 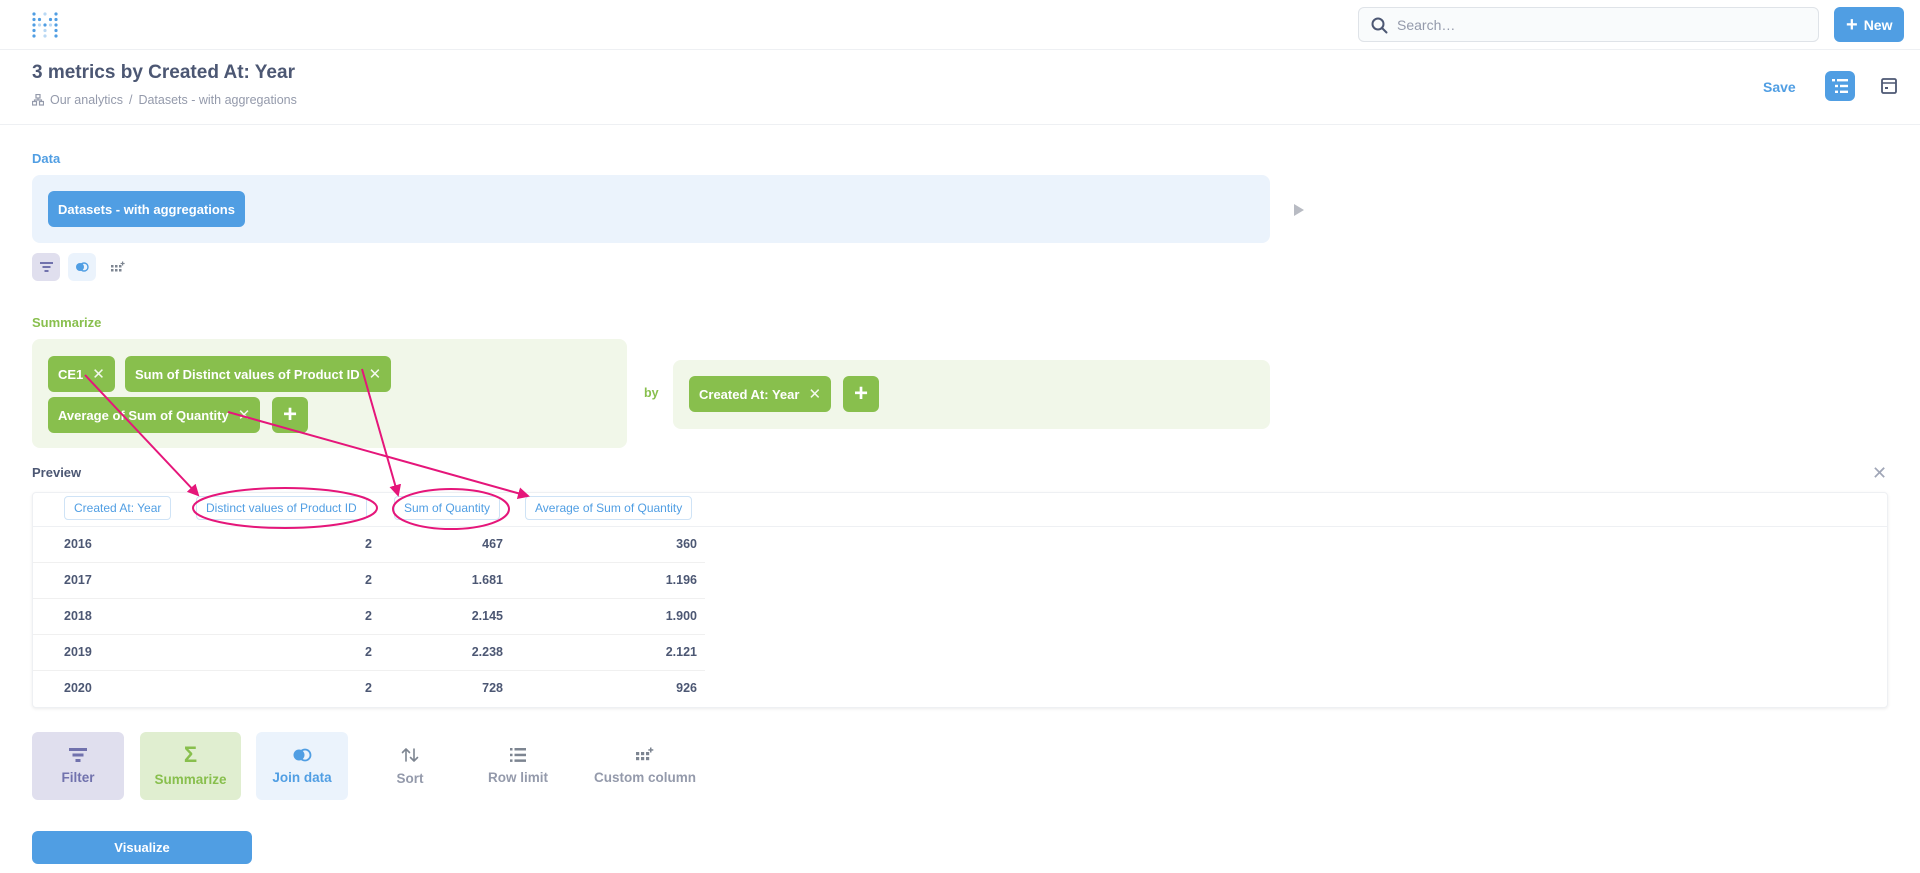 What do you see at coordinates (217, 100) in the screenshot?
I see `breadcrumb-dataset: Datasets - with aggregations` at bounding box center [217, 100].